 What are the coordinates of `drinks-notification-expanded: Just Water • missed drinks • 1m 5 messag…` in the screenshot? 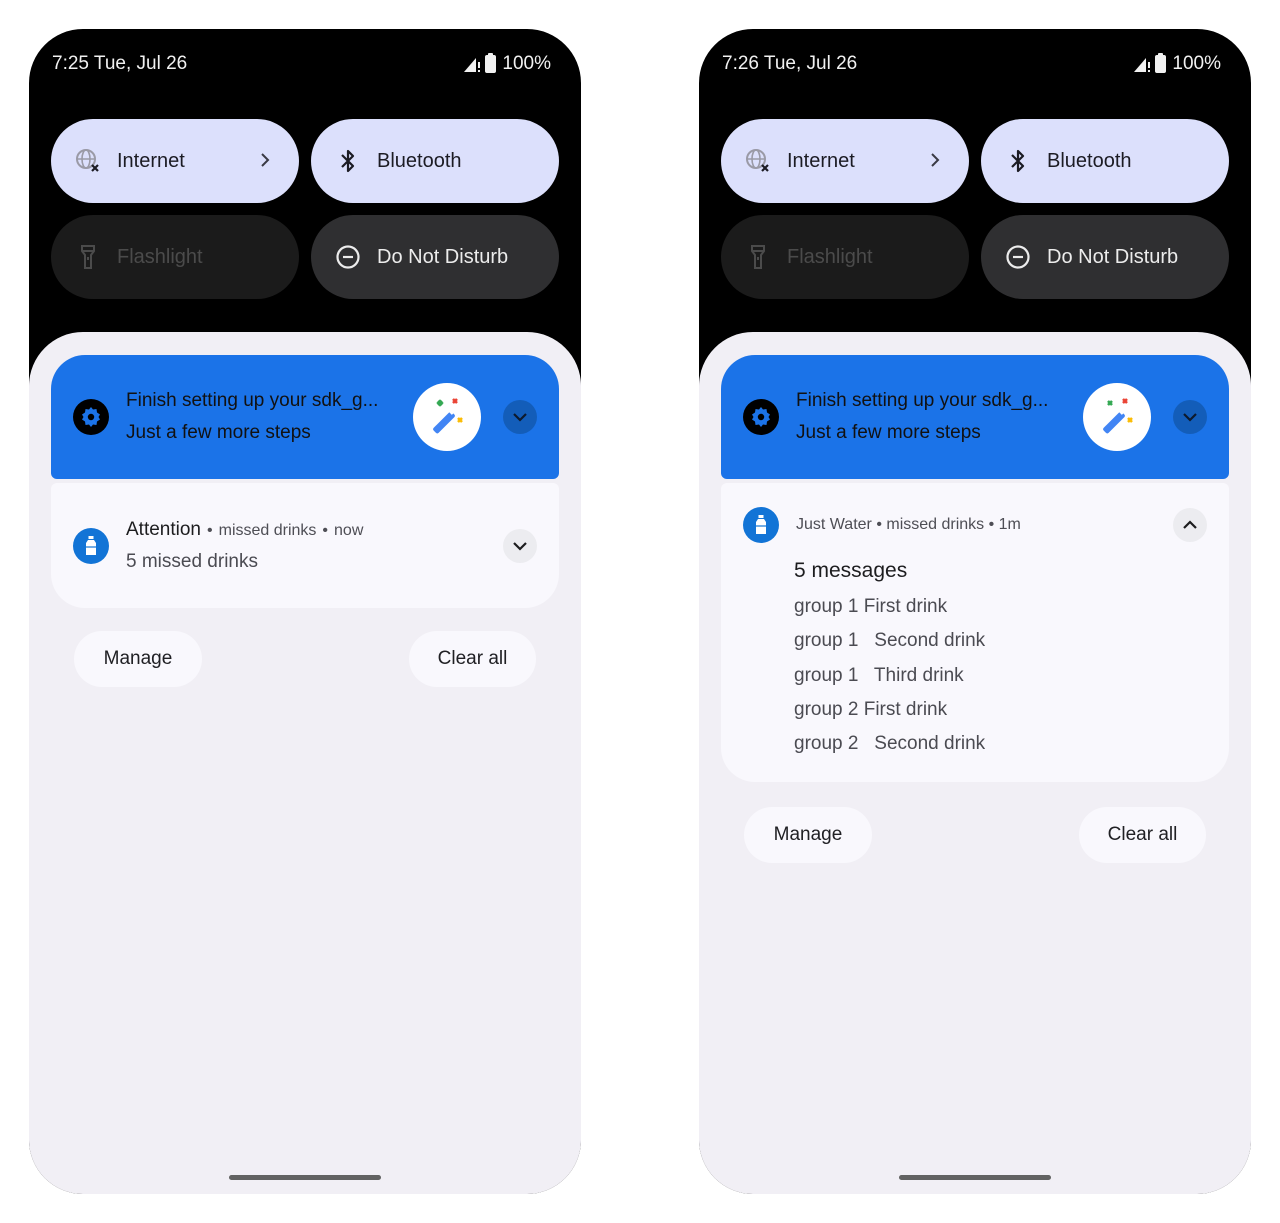 It's located at (975, 633).